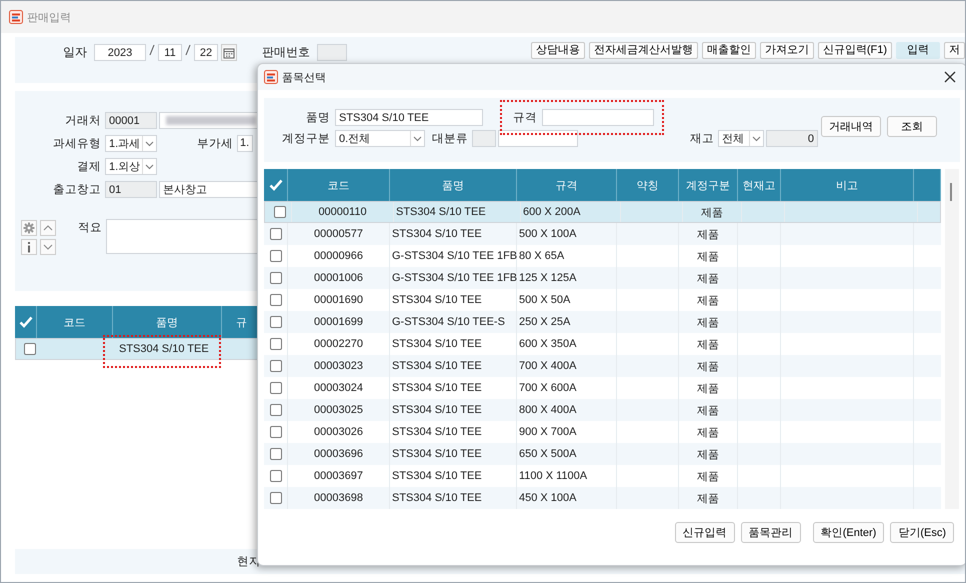 This screenshot has width=966, height=583. I want to click on category-code-field, so click(484, 138).